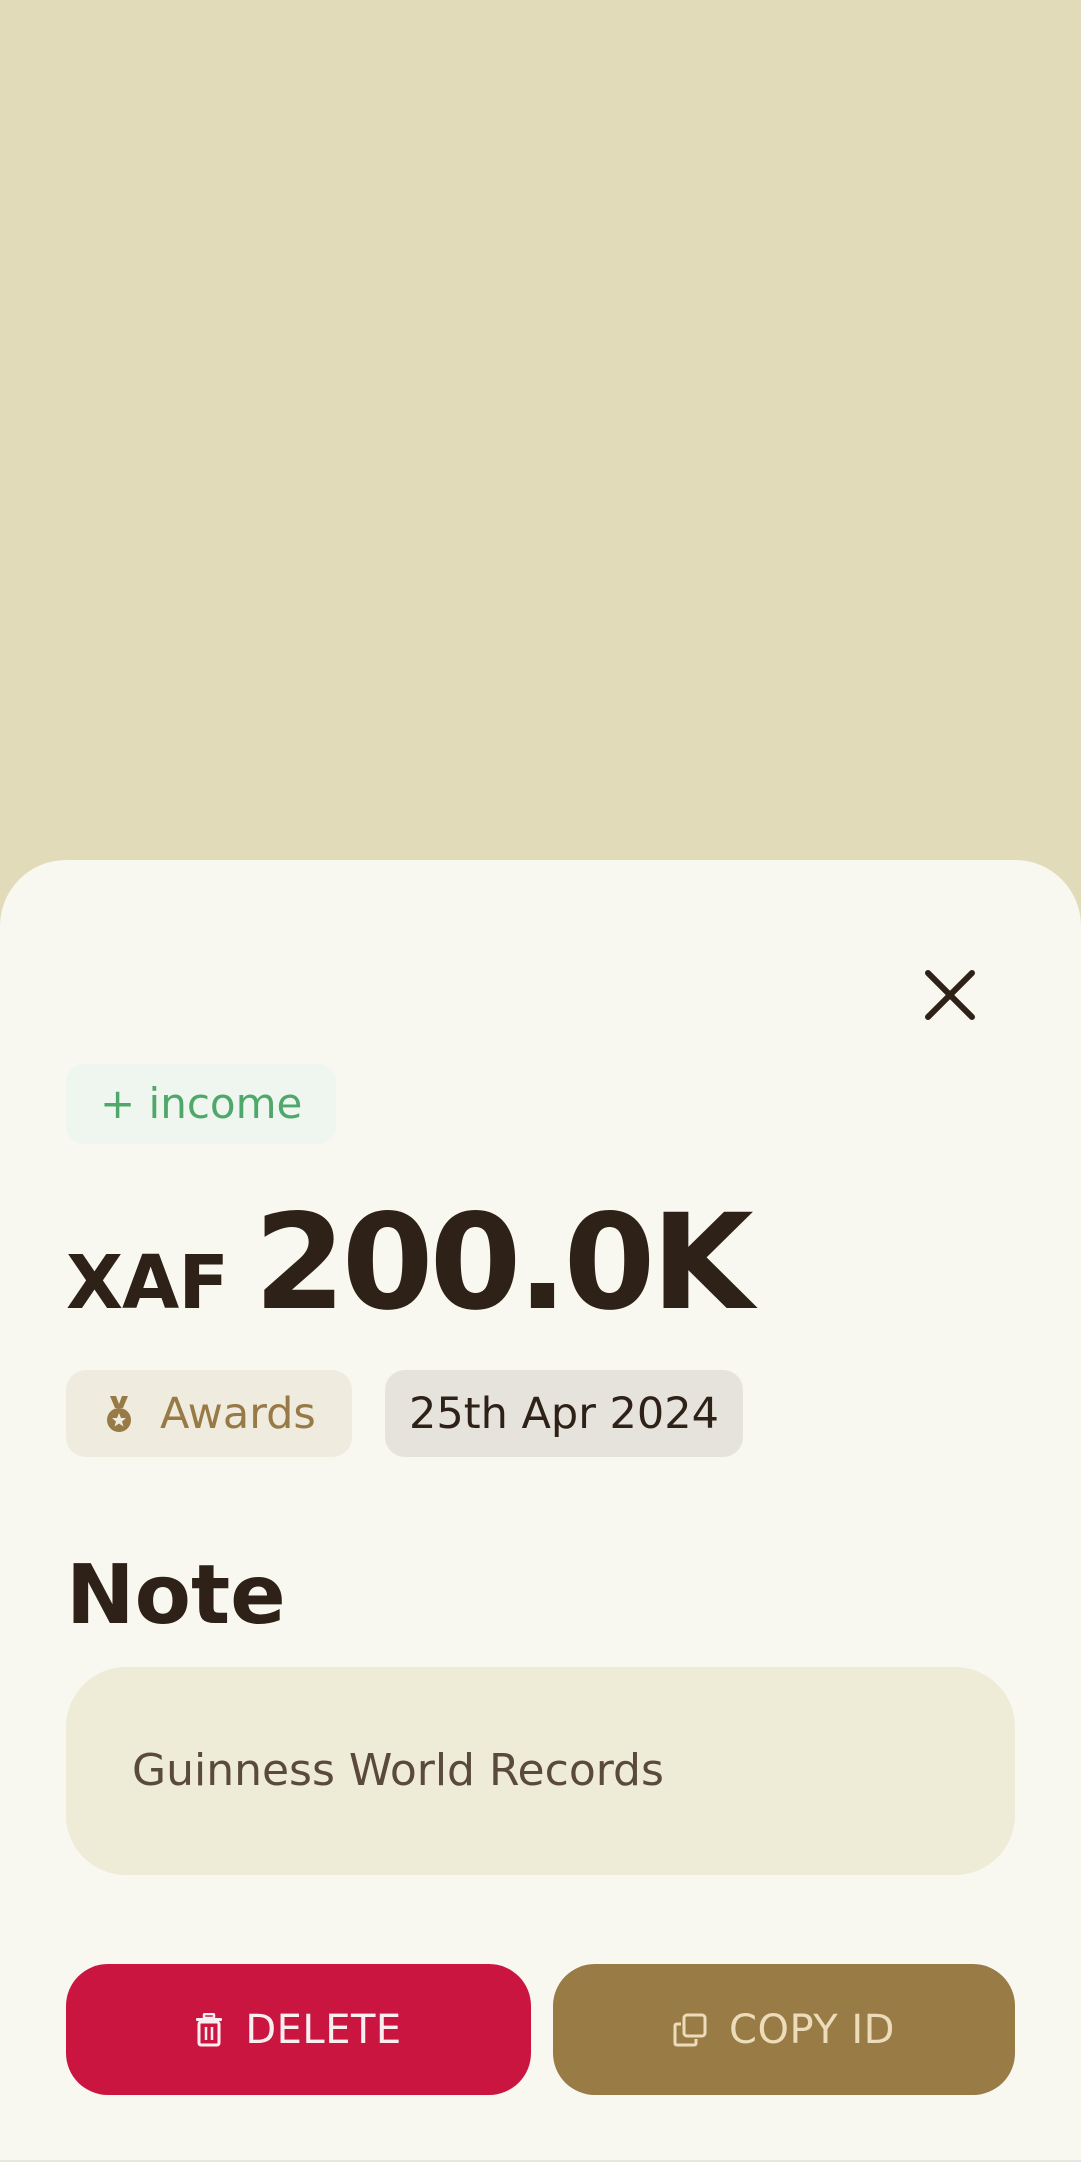  I want to click on amount-display: XAF 200.0K, so click(410, 1263).